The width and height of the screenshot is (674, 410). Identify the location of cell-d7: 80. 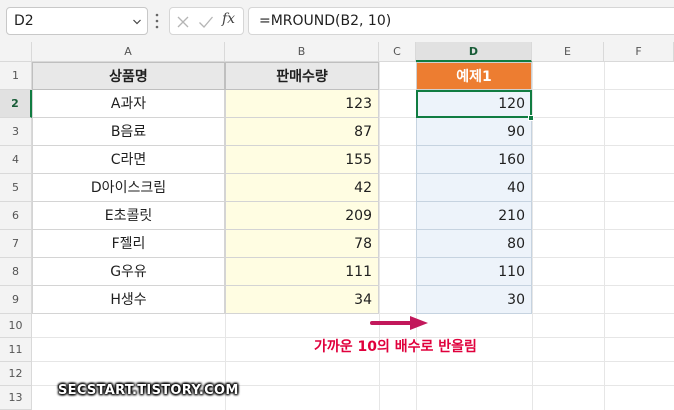
(474, 244).